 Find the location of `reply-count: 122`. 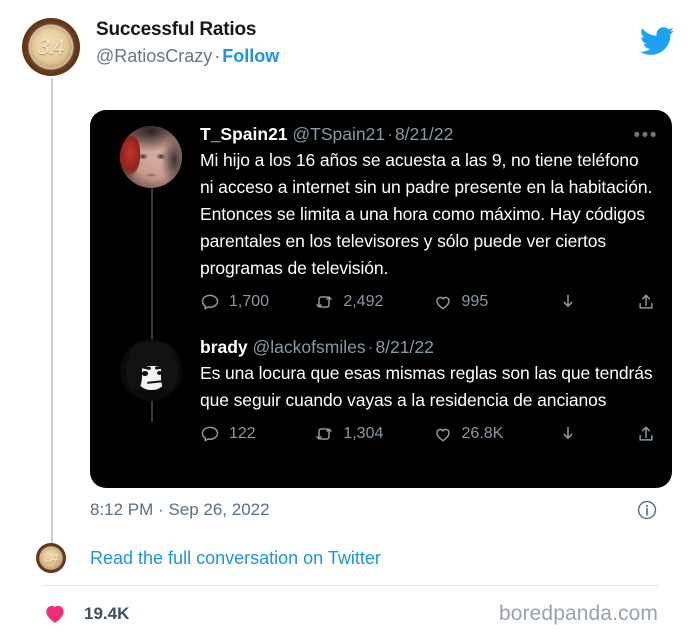

reply-count: 122 is located at coordinates (242, 433).